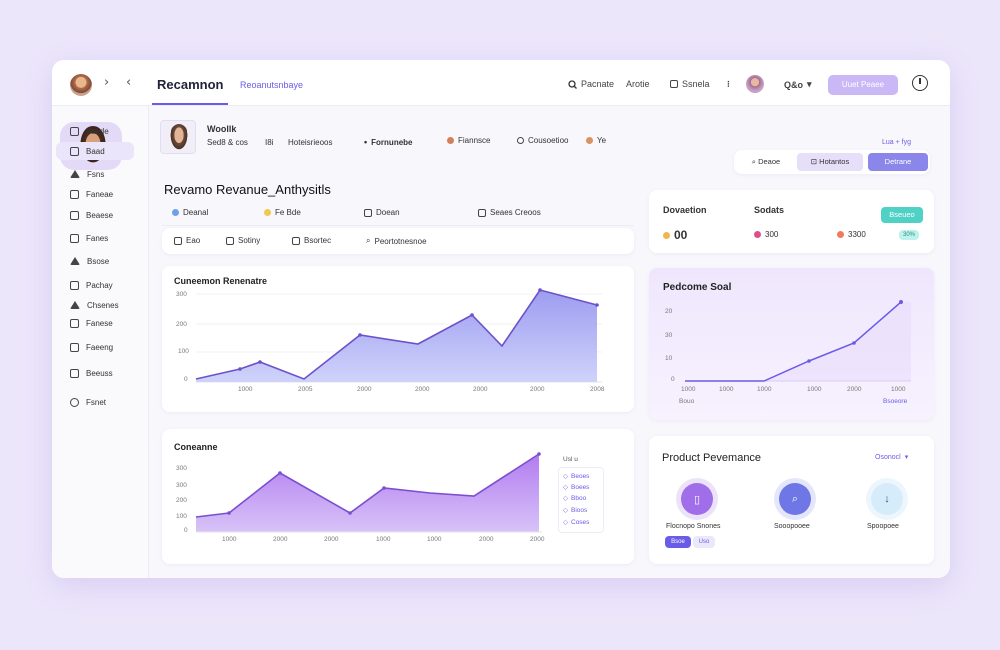  Describe the element at coordinates (638, 84) in the screenshot. I see `topbar-item-2: Arotie` at that location.